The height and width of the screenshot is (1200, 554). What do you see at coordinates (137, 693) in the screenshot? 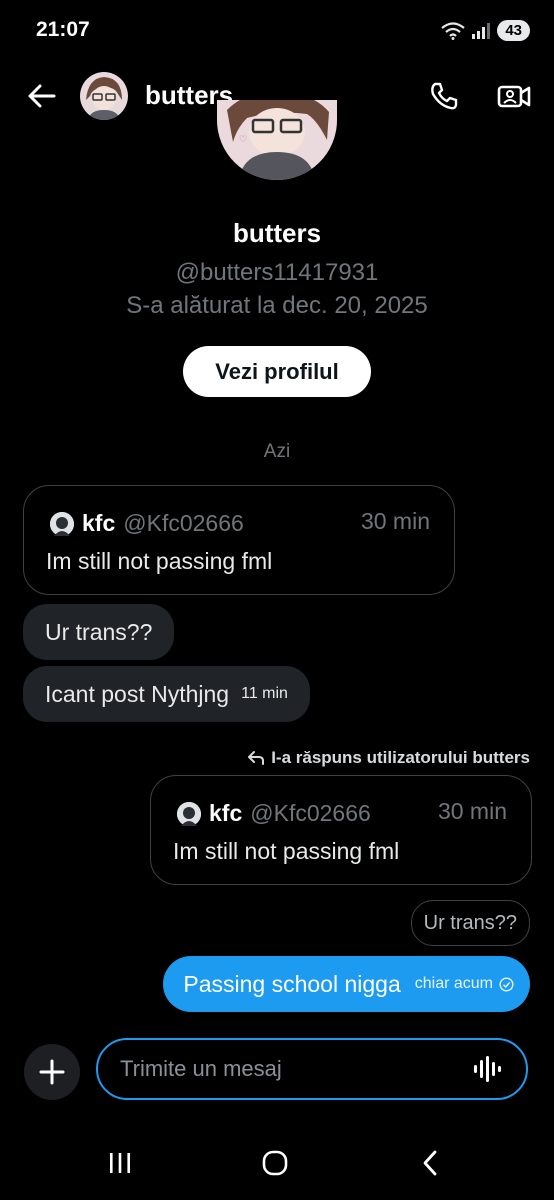
I see `message-text: Icant post Nythjng` at bounding box center [137, 693].